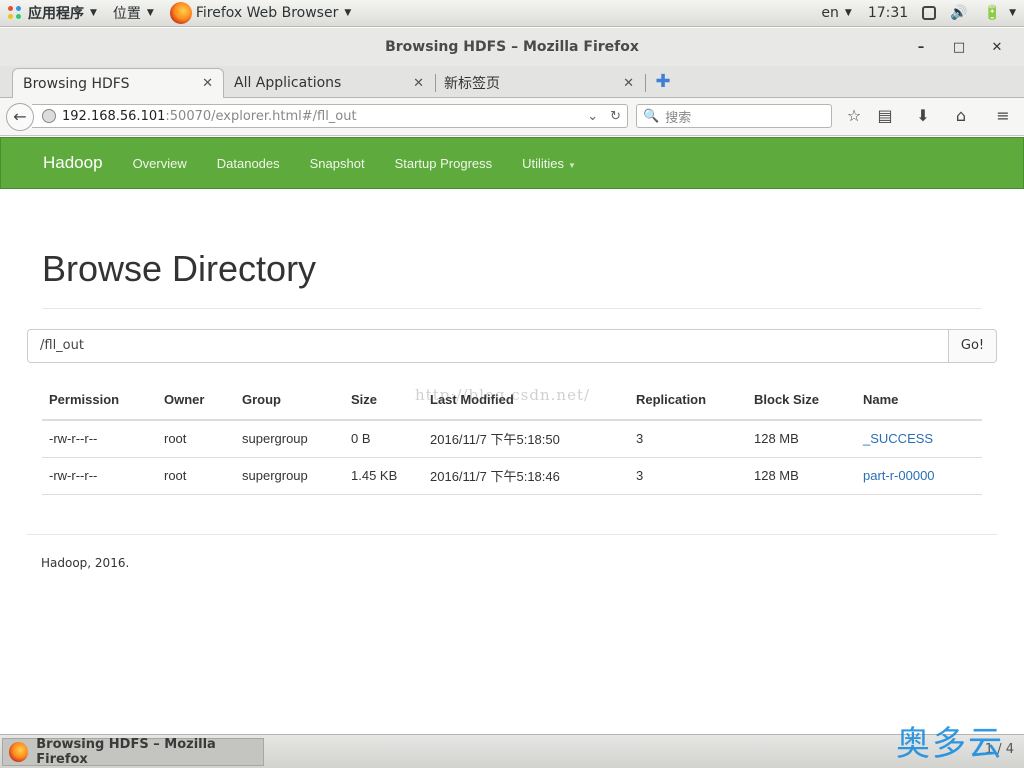 The width and height of the screenshot is (1024, 768). Describe the element at coordinates (919, 400) in the screenshot. I see `column-header: Name` at that location.